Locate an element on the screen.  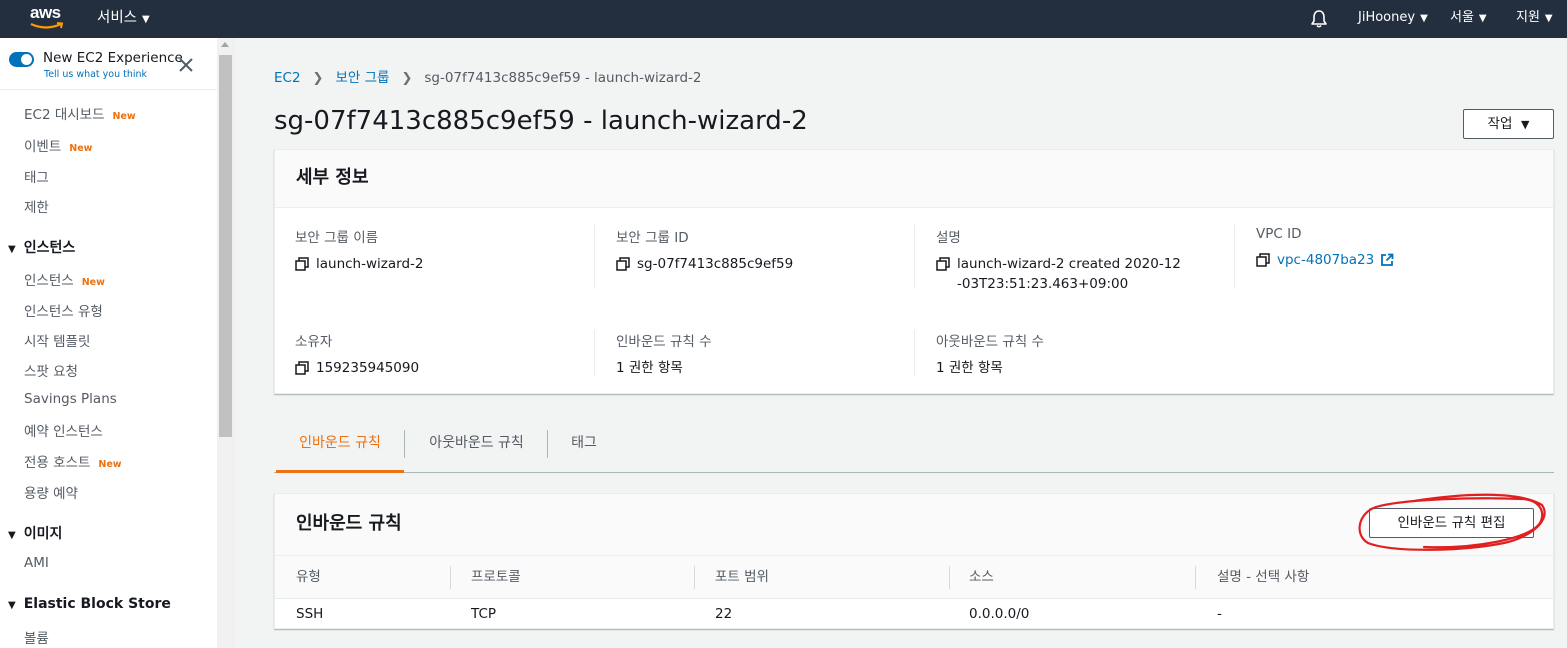
bell-icon is located at coordinates (1319, 19).